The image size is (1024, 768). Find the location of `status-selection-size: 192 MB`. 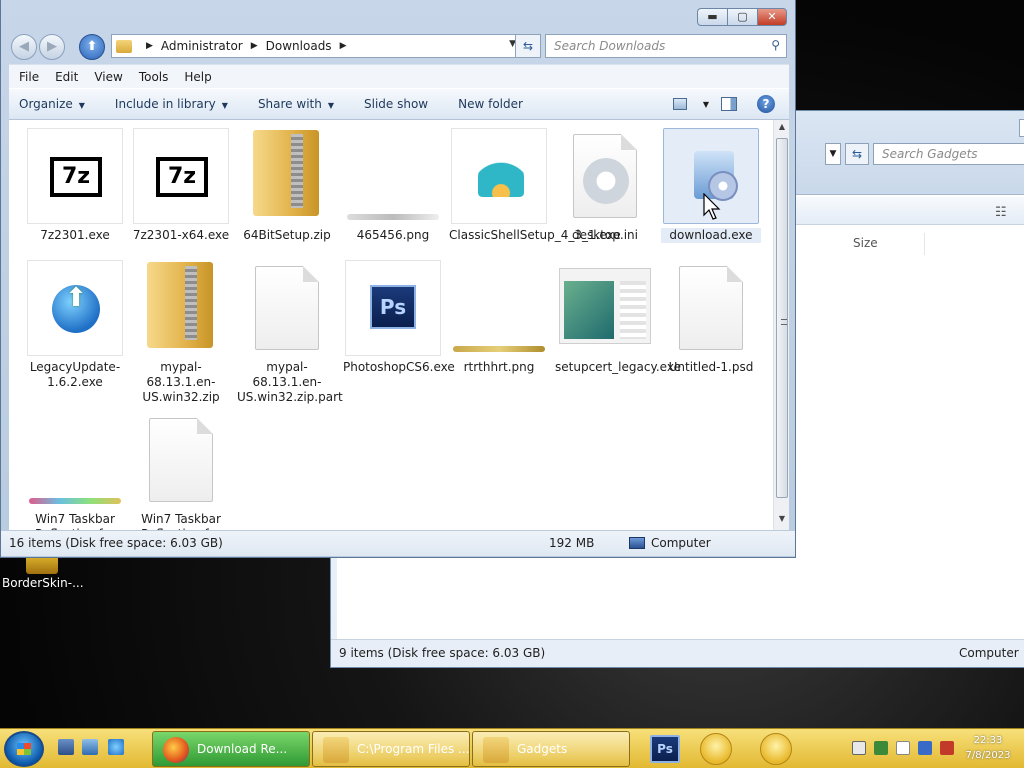

status-selection-size: 192 MB is located at coordinates (572, 543).